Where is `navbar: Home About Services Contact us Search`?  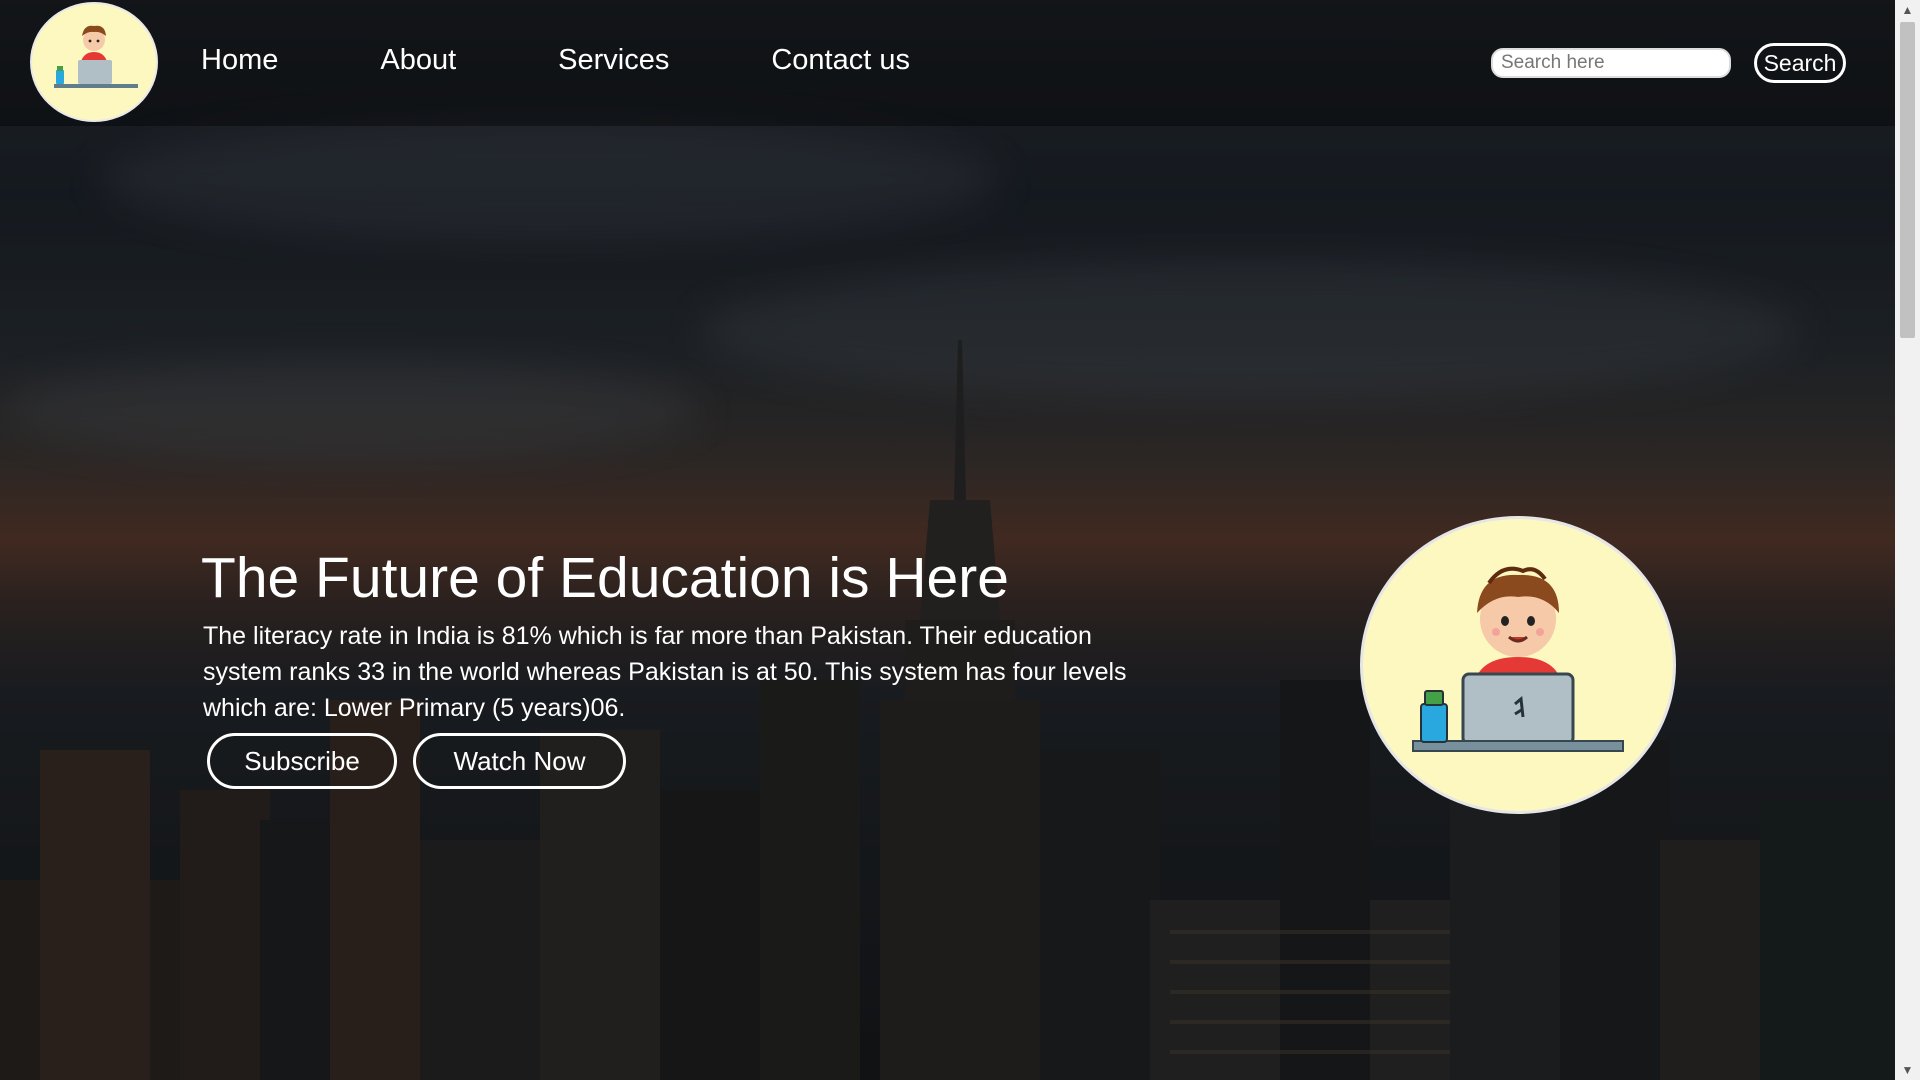 navbar: Home About Services Contact us Search is located at coordinates (947, 63).